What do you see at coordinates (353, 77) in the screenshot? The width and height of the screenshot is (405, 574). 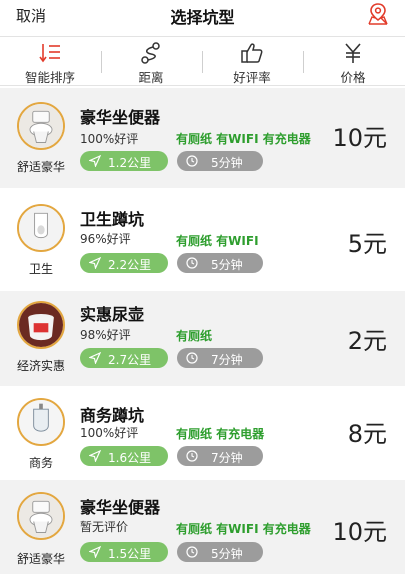 I see `sort-label: 价格` at bounding box center [353, 77].